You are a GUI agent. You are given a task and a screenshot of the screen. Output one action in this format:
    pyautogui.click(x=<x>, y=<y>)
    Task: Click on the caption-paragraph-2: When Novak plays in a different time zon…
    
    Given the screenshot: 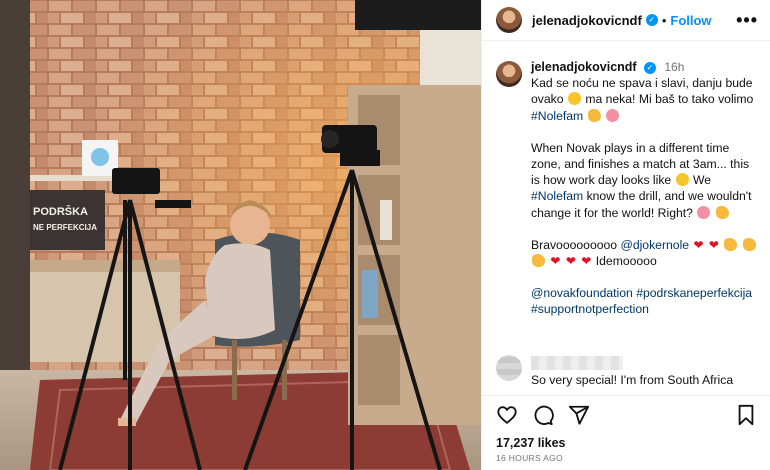 What is the action you would take?
    pyautogui.click(x=644, y=180)
    